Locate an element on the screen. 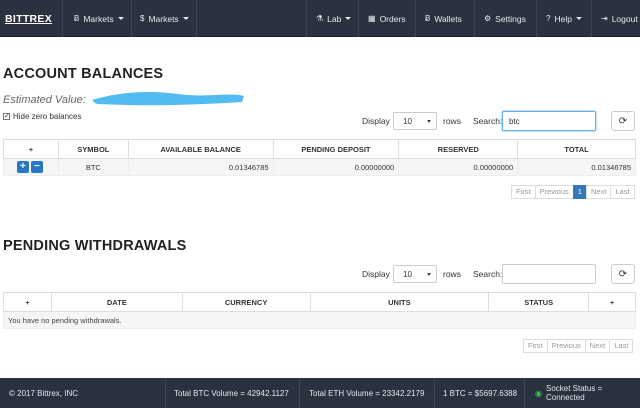 This screenshot has width=640, height=408. table-row: You have no pending withdrawals. is located at coordinates (319, 320).